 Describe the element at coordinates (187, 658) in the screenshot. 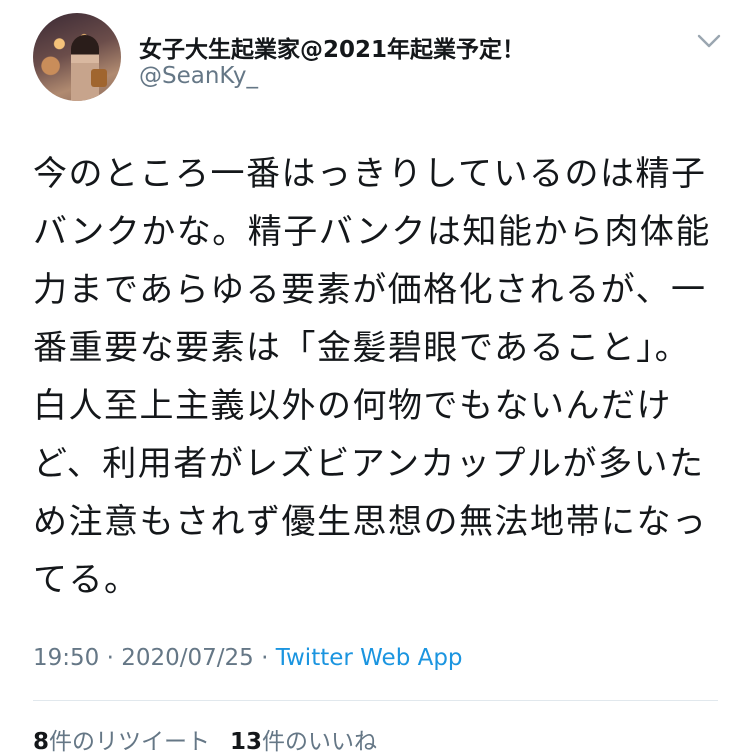

I see `tweet-date: 2020/07/25` at that location.